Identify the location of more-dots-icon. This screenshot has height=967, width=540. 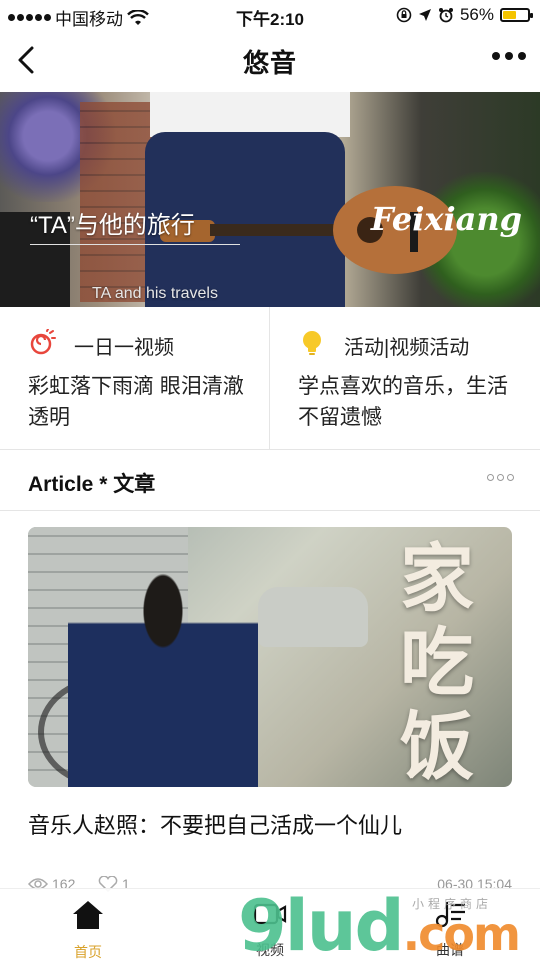
(509, 56).